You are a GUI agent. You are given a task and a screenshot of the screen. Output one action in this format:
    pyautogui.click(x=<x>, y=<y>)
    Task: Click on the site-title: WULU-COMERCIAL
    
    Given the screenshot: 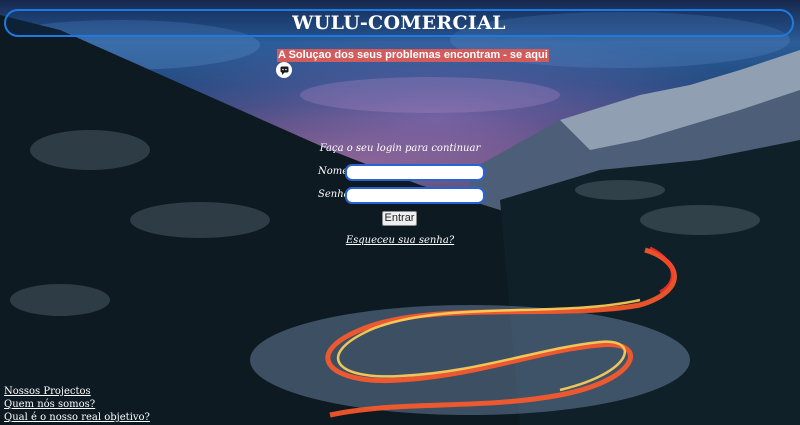 What is the action you would take?
    pyautogui.click(x=399, y=23)
    